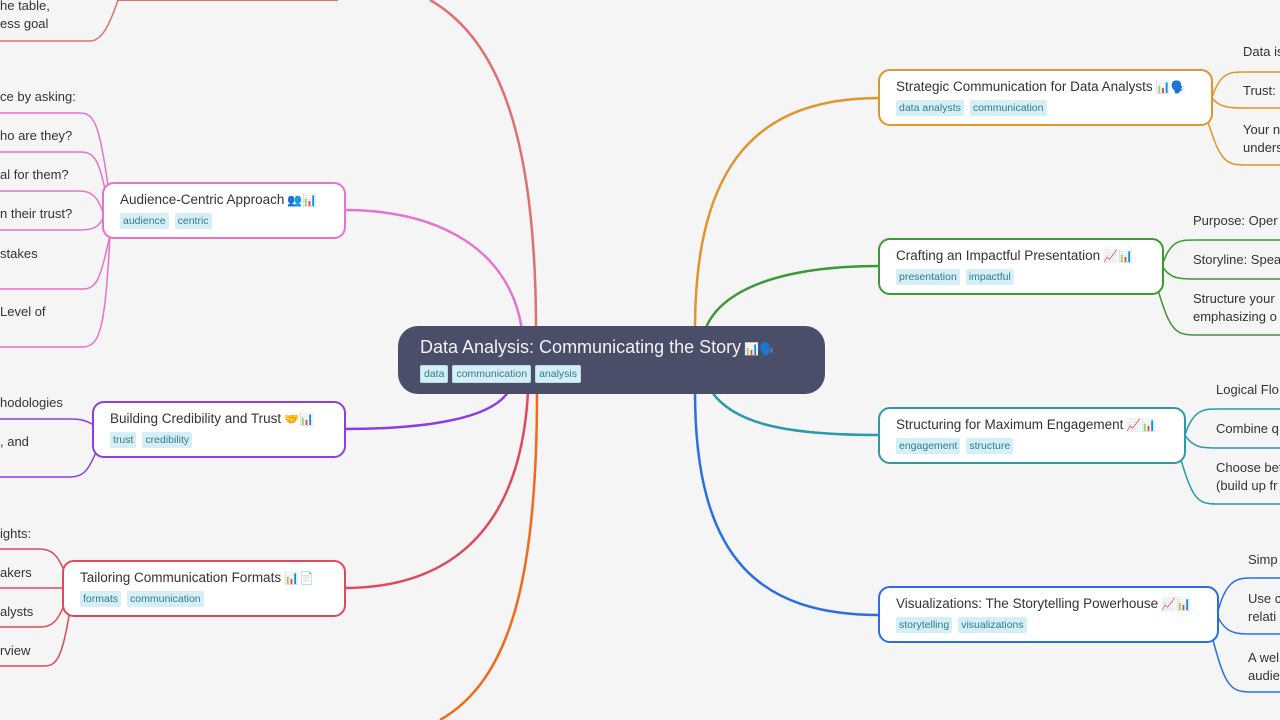  What do you see at coordinates (299, 578) in the screenshot?
I see `document-icon: 📊📄` at bounding box center [299, 578].